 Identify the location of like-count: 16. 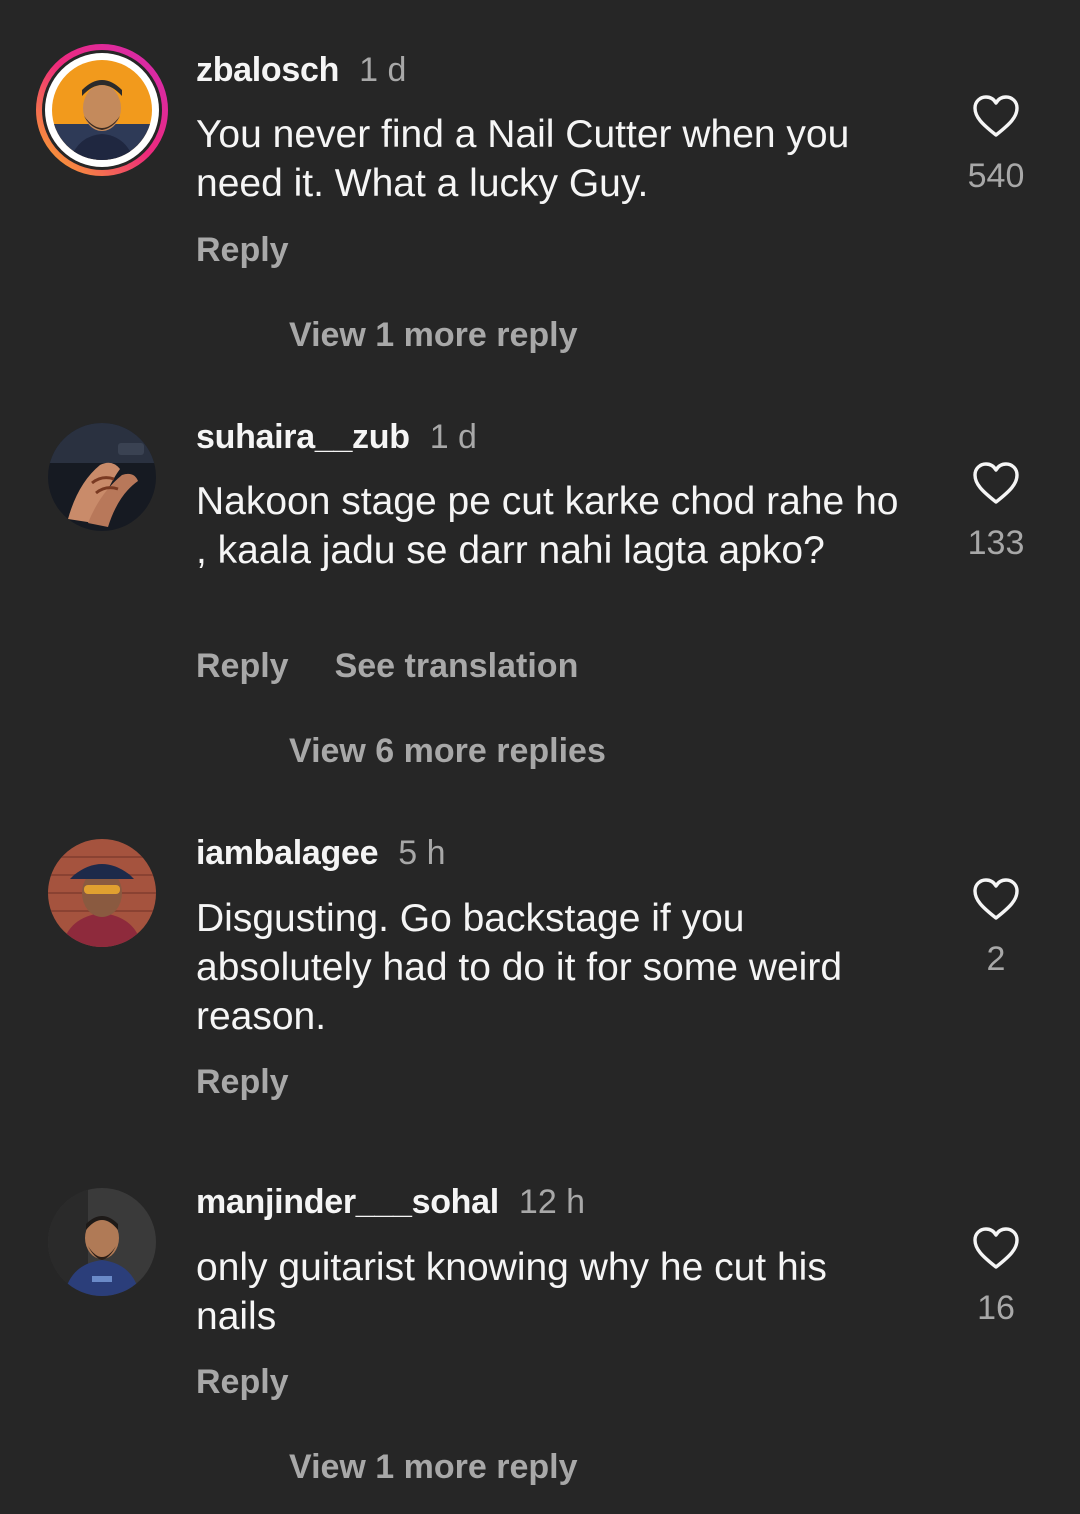
(996, 1308).